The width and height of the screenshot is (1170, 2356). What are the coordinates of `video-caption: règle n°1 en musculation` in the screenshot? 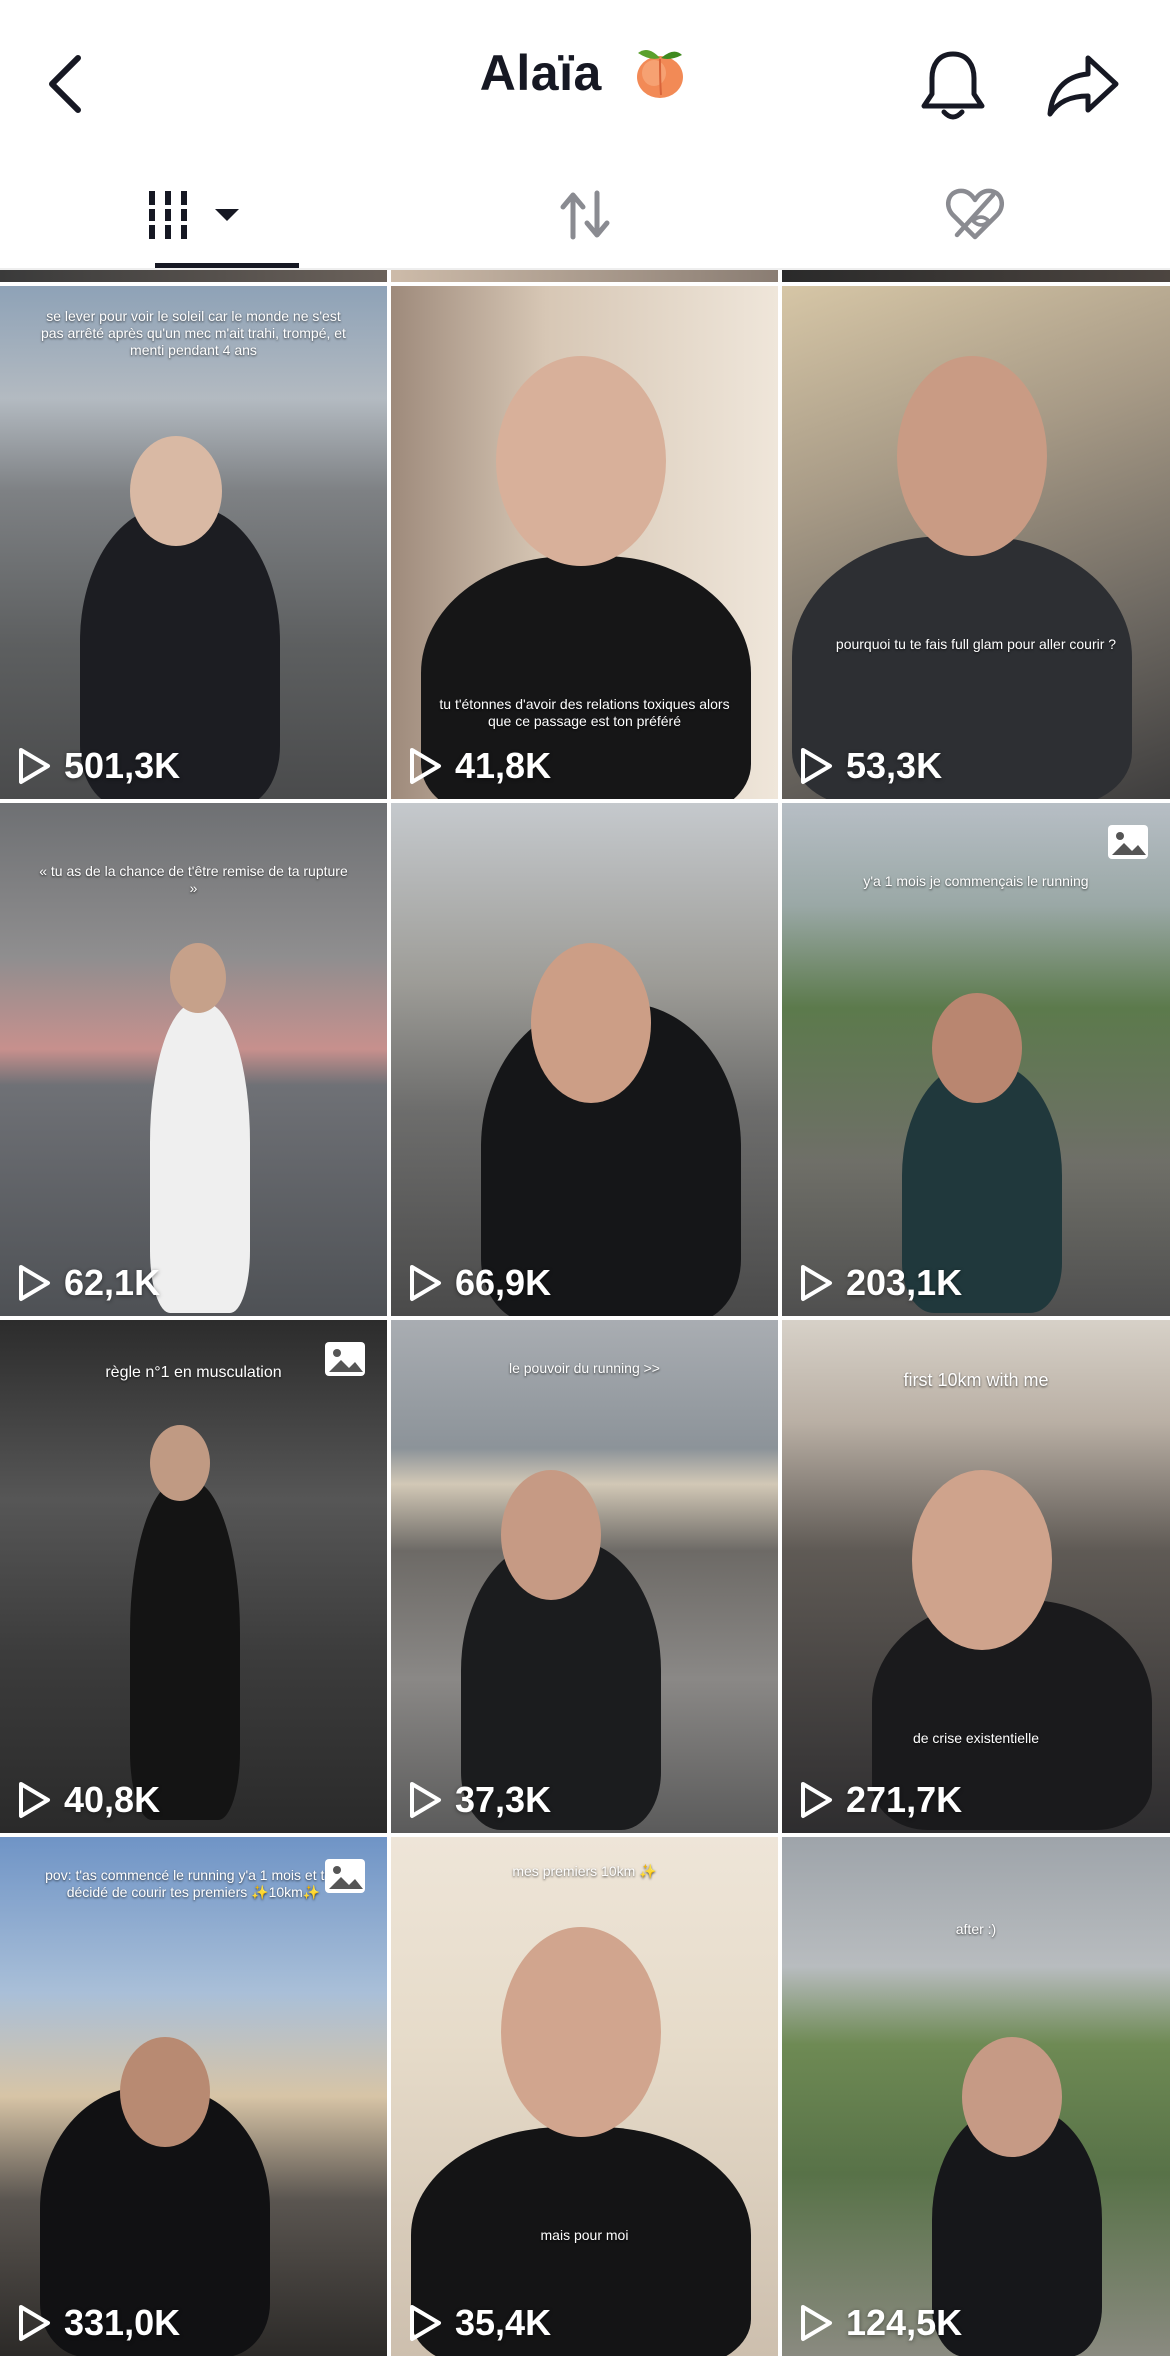 It's located at (193, 1372).